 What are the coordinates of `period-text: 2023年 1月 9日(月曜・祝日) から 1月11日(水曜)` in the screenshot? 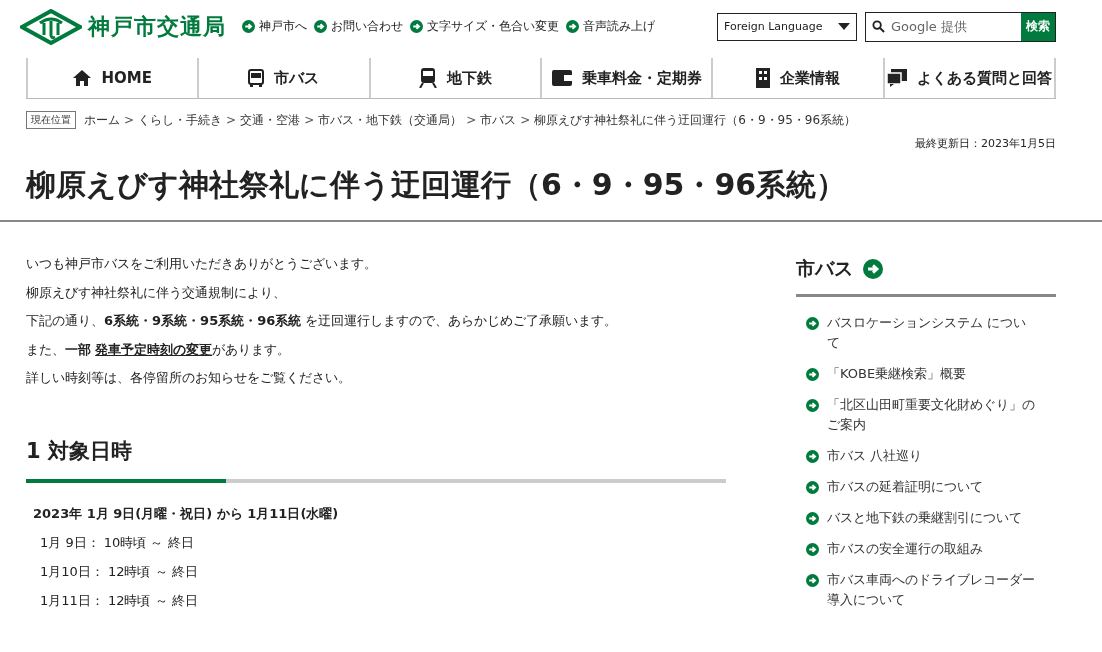 It's located at (186, 513).